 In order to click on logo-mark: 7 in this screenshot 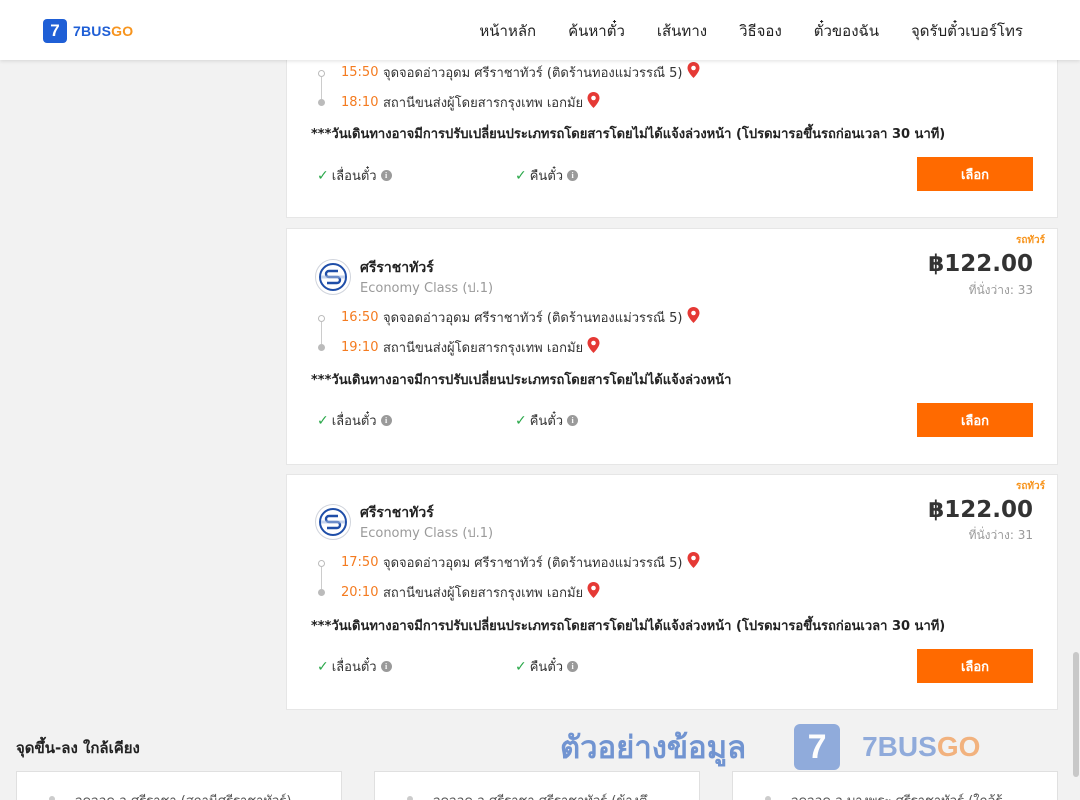, I will do `click(55, 31)`.